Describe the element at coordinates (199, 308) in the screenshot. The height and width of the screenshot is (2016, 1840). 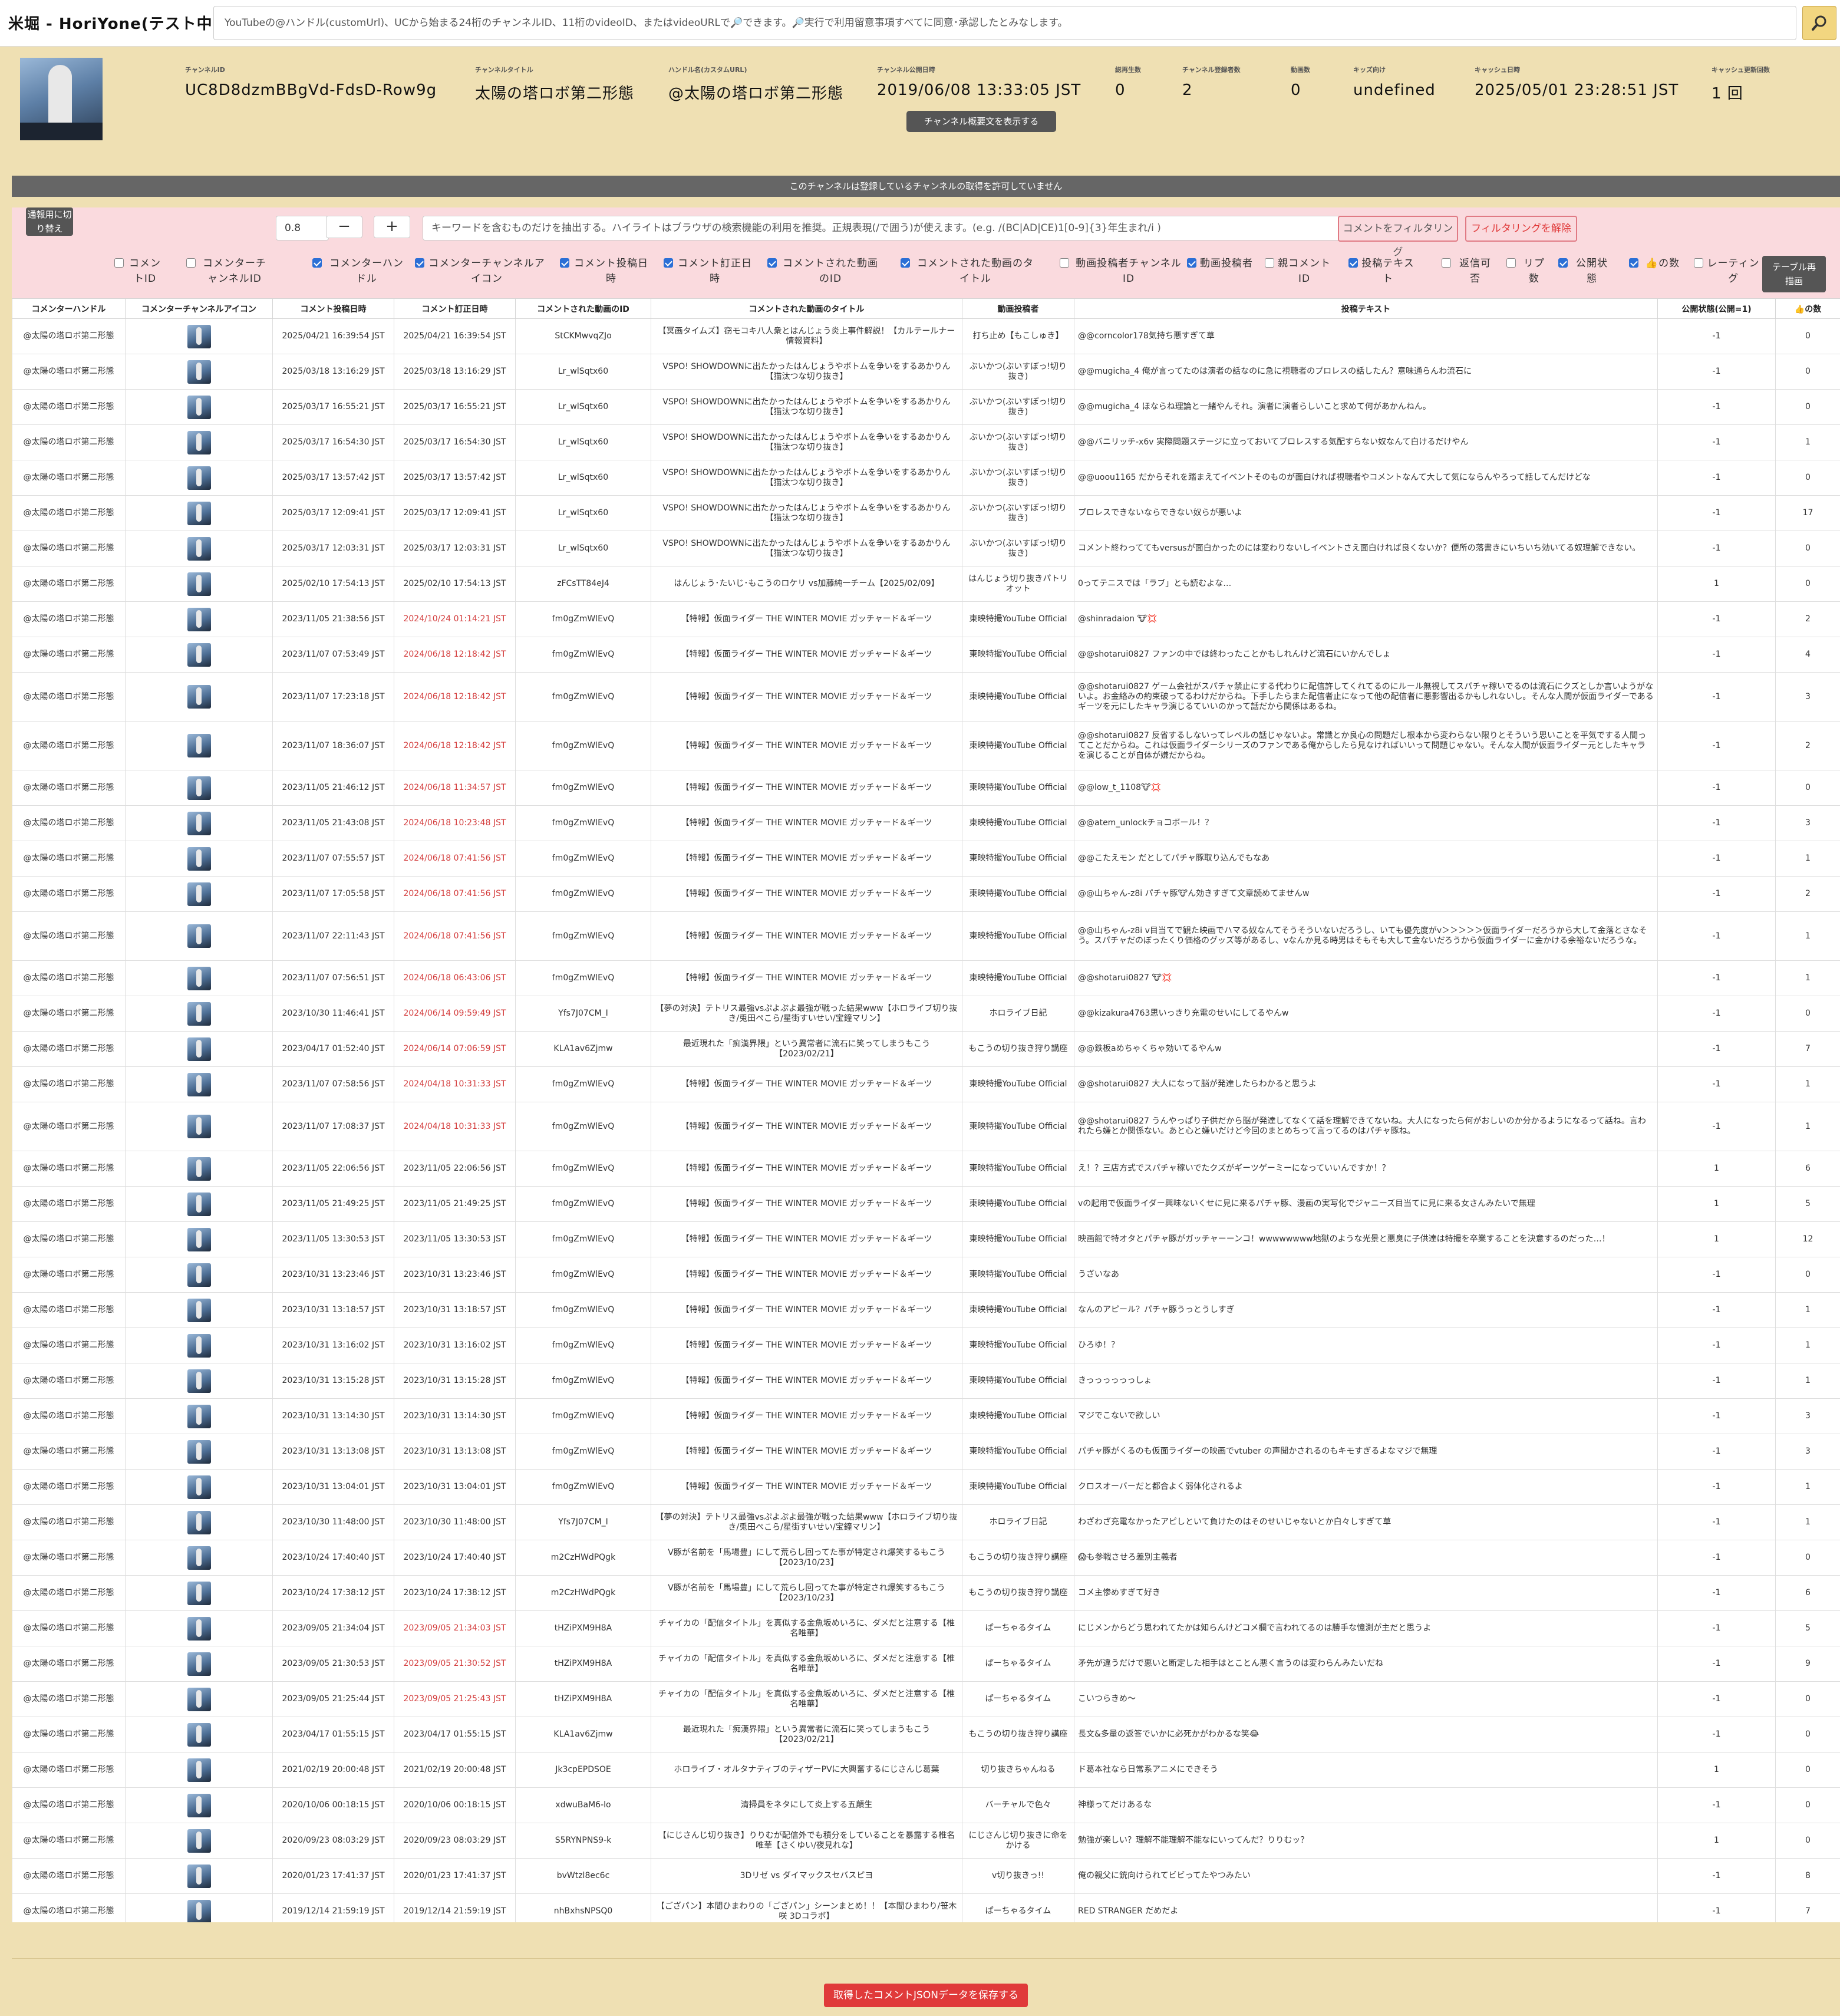
I see `column-header: コメンターチャンネルアイコン` at that location.